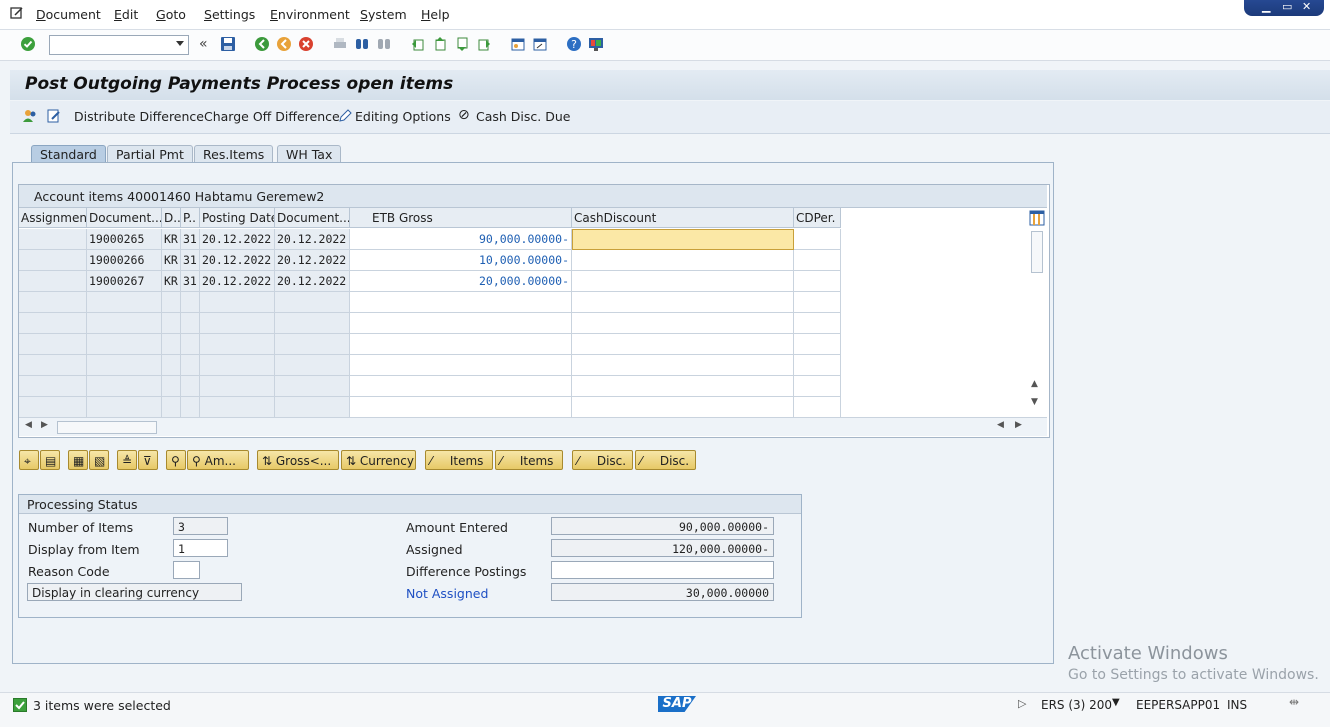 This screenshot has width=1330, height=727. What do you see at coordinates (1034, 402) in the screenshot?
I see `scroll-down-icon: ▼` at bounding box center [1034, 402].